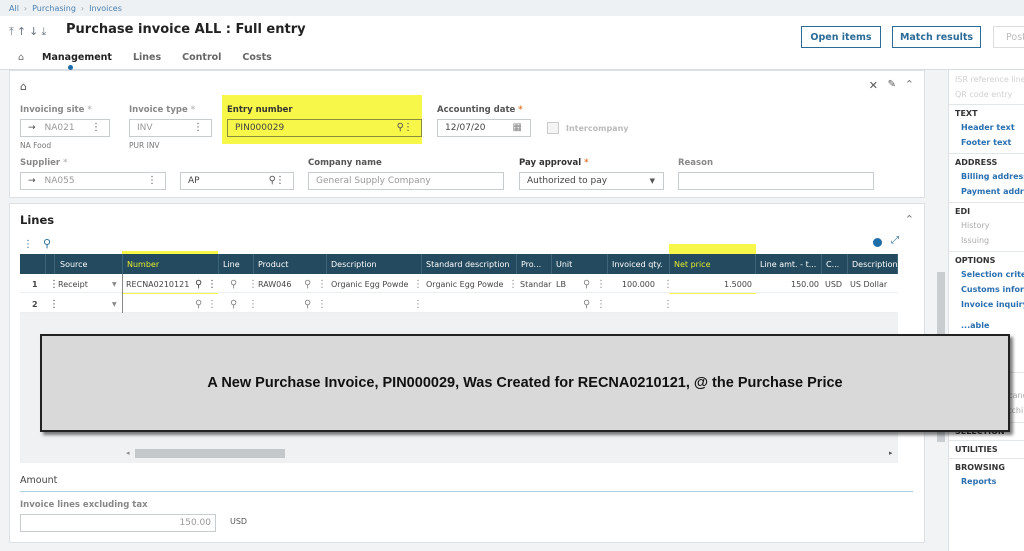  Describe the element at coordinates (372, 284) in the screenshot. I see `cell-description: Organic Egg Powde` at that location.